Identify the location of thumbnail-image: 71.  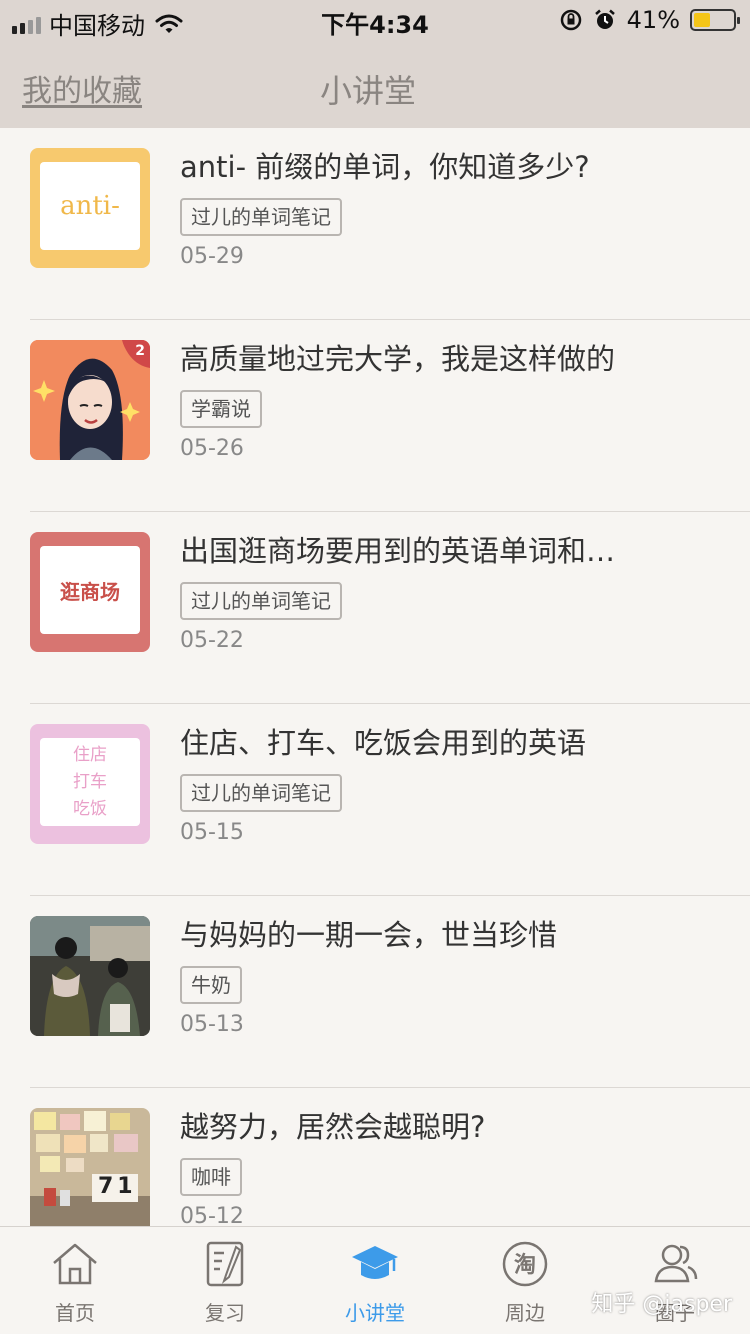
(90, 1167).